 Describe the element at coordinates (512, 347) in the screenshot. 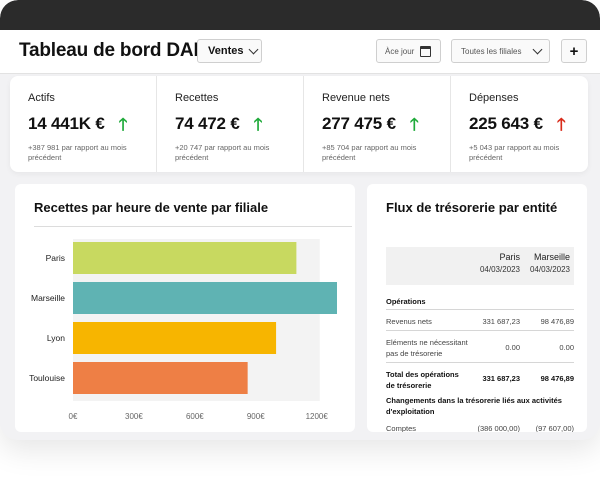

I see `cell-paris: 0.00` at that location.